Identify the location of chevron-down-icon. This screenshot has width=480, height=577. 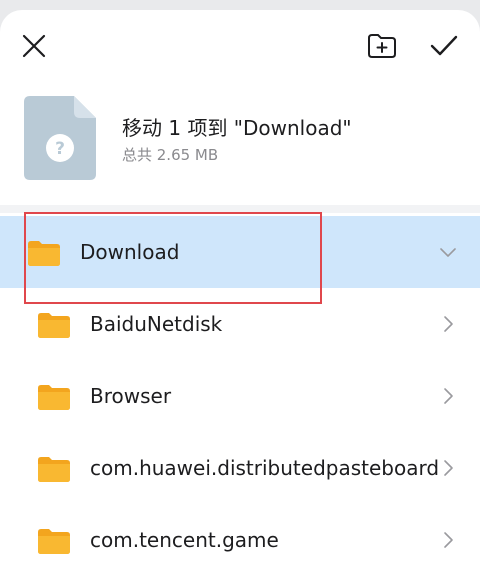
(448, 252).